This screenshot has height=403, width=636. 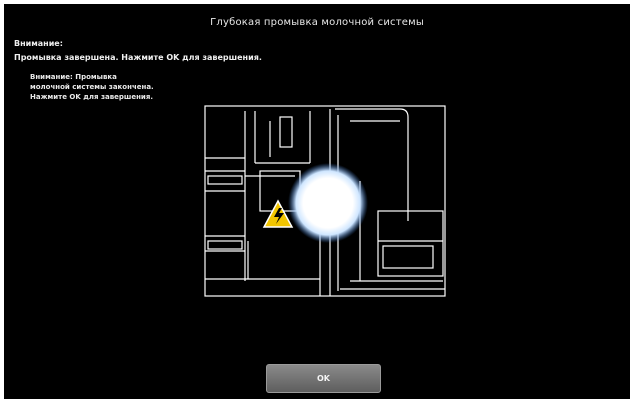 What do you see at coordinates (317, 22) in the screenshot?
I see `dialog-title: Глубокая промывка молочной системы` at bounding box center [317, 22].